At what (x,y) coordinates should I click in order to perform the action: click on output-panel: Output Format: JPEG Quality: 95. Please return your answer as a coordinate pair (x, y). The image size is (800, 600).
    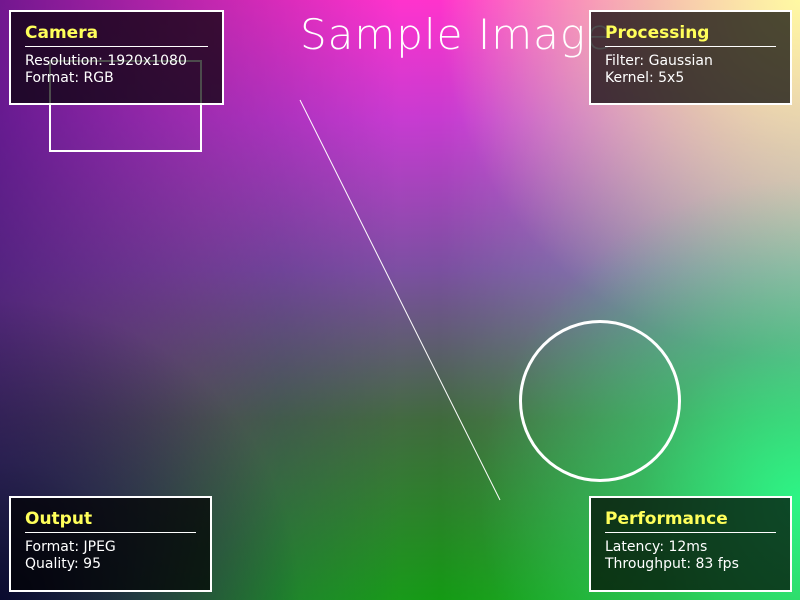
    Looking at the image, I should click on (110, 544).